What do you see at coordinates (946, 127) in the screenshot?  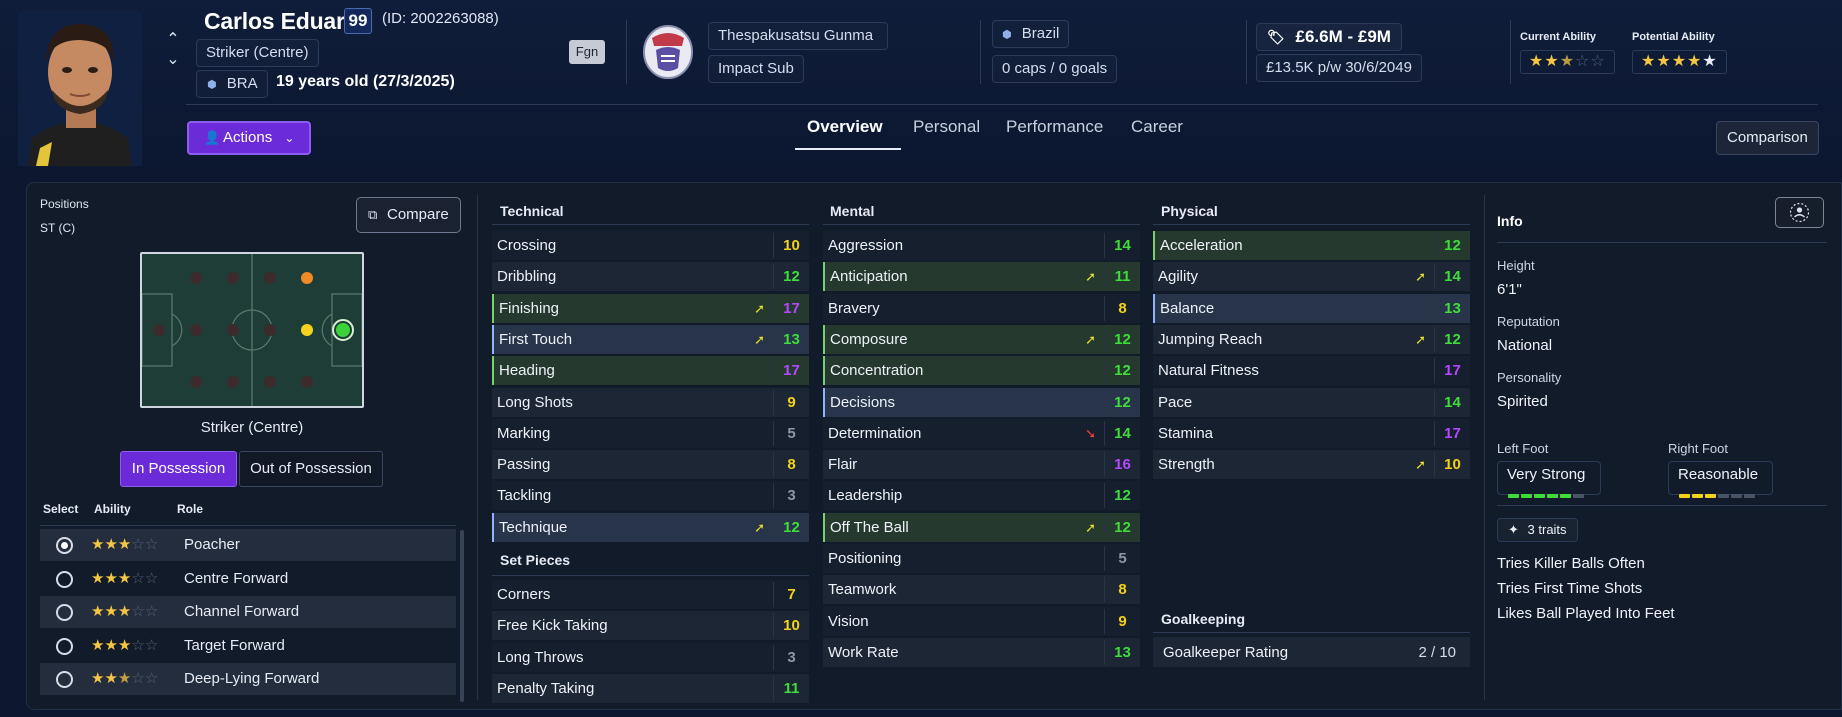 I see `tab-personal: Personal` at bounding box center [946, 127].